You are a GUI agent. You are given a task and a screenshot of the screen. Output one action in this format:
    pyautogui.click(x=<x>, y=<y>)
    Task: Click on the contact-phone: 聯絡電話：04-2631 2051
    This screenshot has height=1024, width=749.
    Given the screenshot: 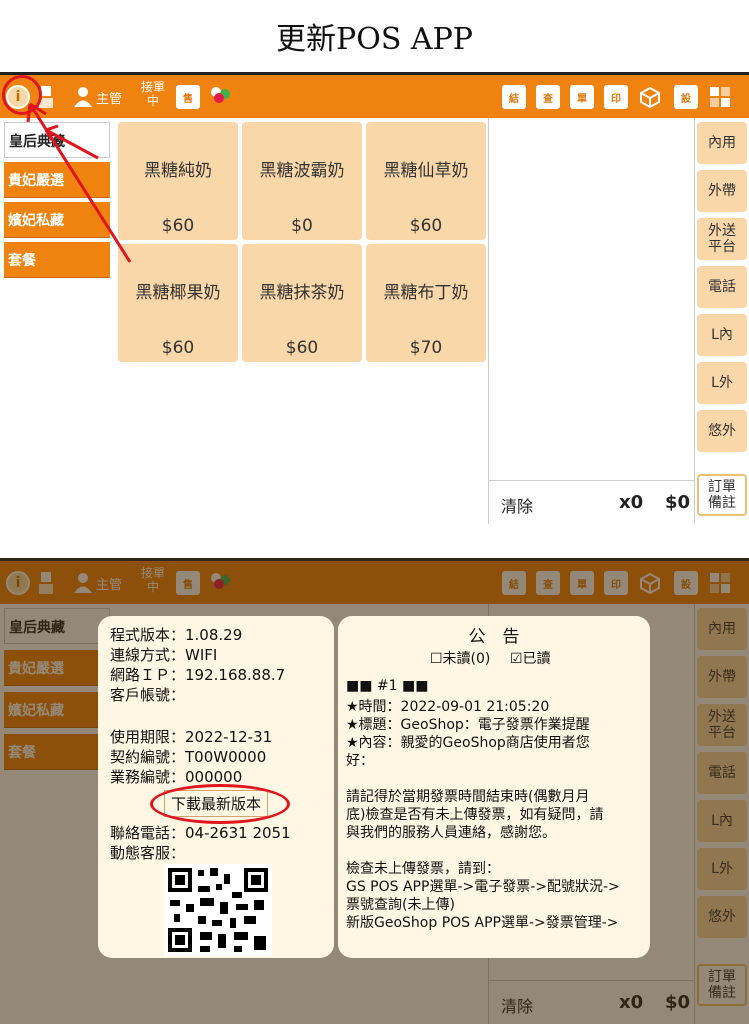 What is the action you would take?
    pyautogui.click(x=200, y=833)
    